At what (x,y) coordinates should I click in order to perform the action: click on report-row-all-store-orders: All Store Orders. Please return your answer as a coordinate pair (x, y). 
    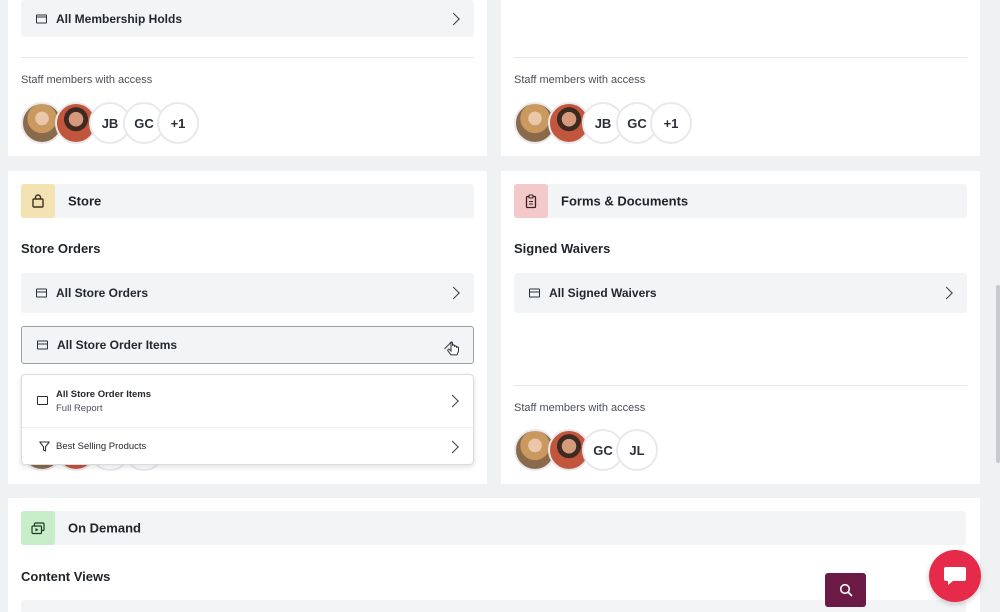
    Looking at the image, I should click on (247, 293).